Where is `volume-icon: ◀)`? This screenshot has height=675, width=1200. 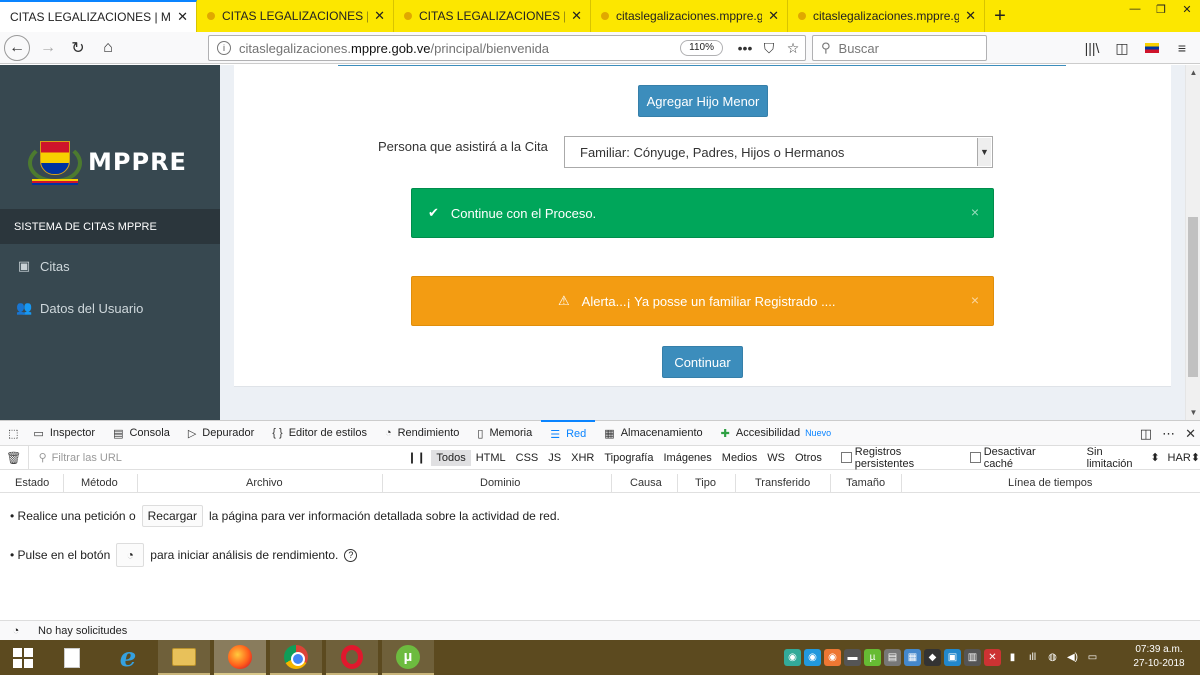
volume-icon: ◀) is located at coordinates (1072, 657).